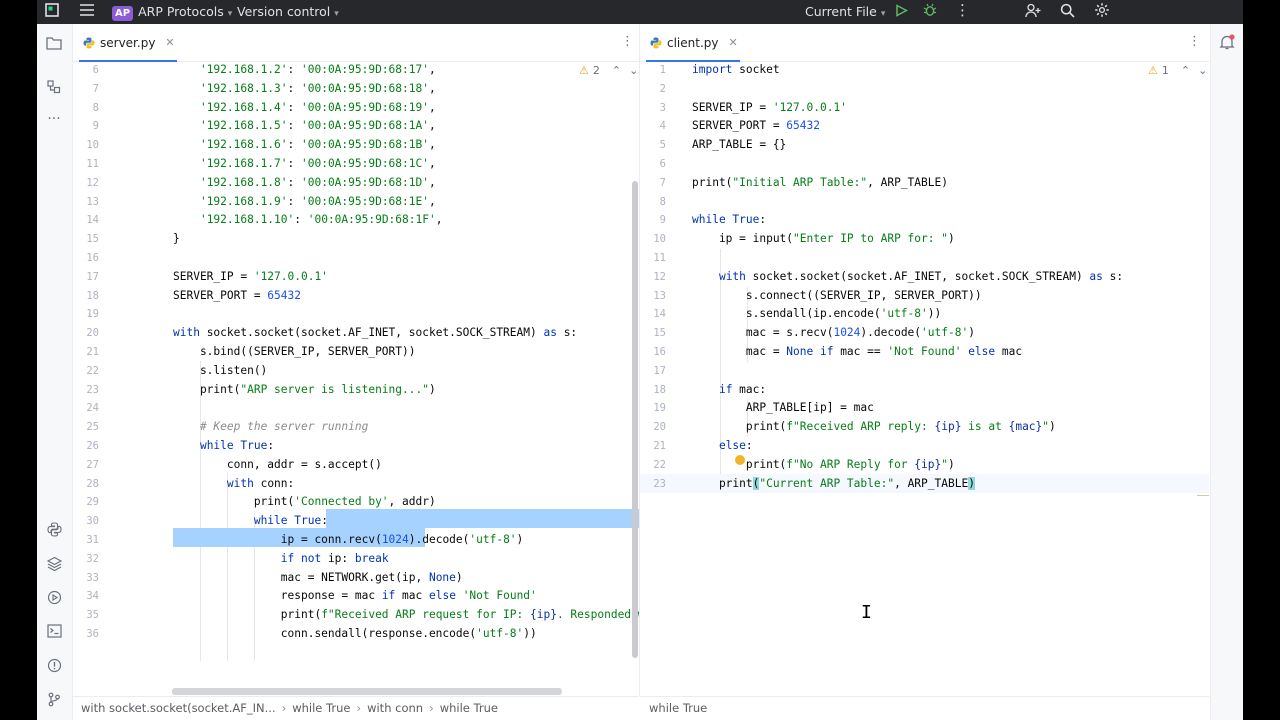  What do you see at coordinates (54, 119) in the screenshot?
I see `more-horizontal-icon: ···` at bounding box center [54, 119].